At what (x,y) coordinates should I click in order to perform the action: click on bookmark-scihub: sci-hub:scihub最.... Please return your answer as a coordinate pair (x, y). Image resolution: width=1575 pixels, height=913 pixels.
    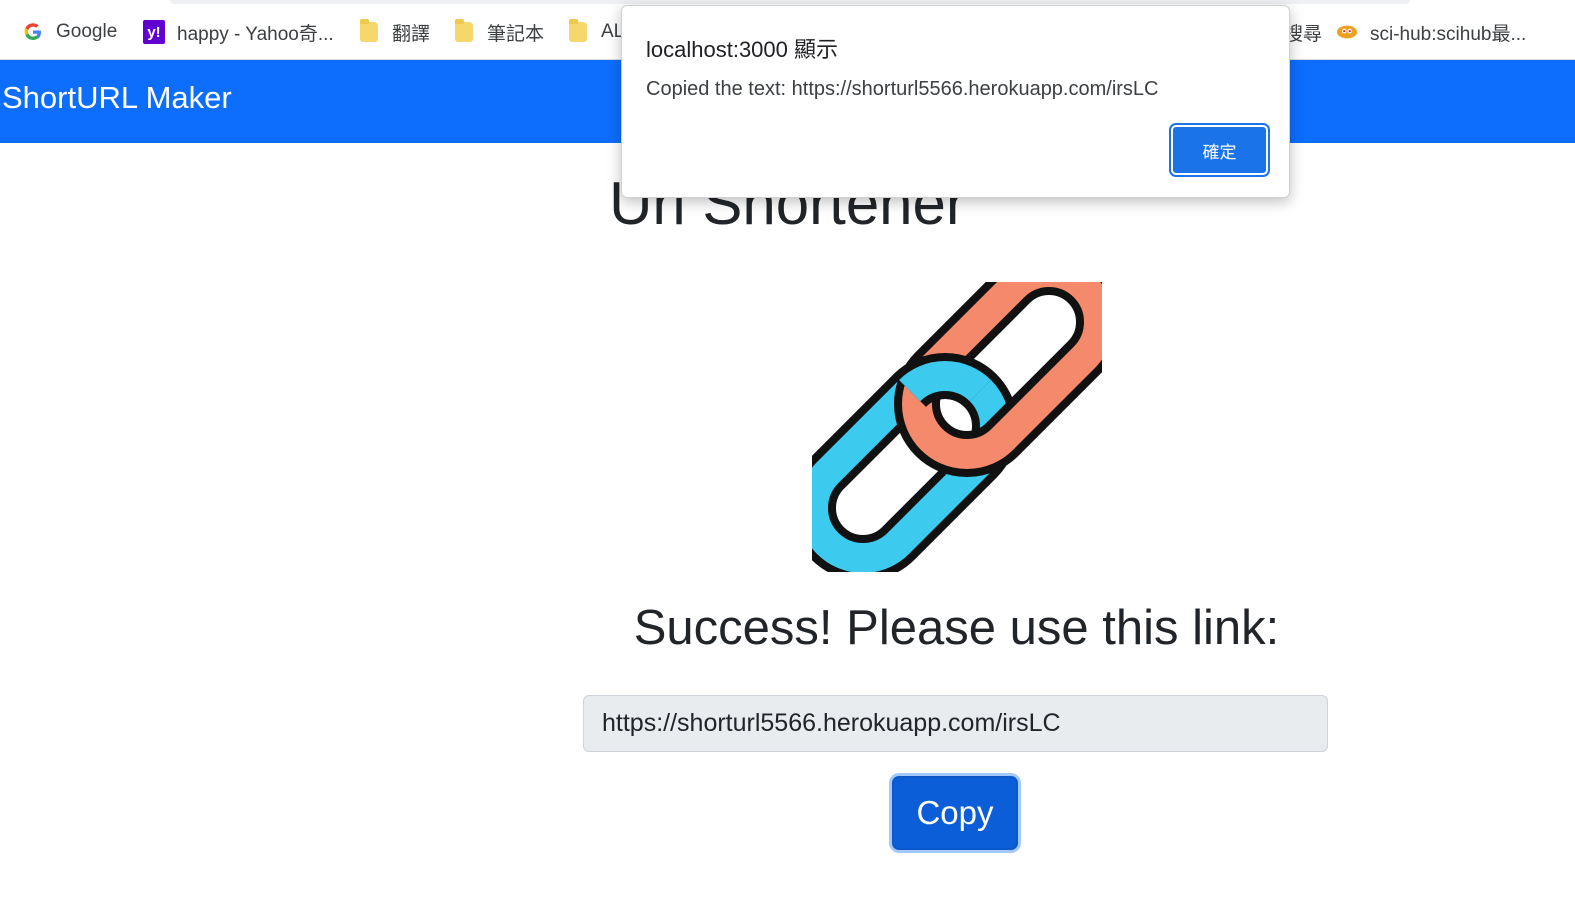
    Looking at the image, I should click on (1431, 32).